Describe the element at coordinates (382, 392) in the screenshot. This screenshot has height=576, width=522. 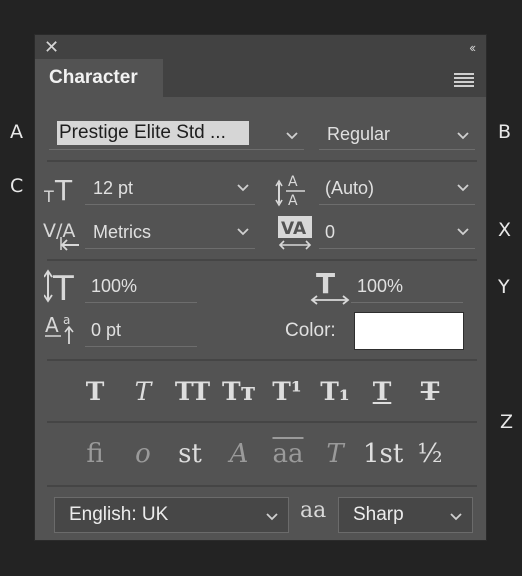
I see `underline-button: T` at that location.